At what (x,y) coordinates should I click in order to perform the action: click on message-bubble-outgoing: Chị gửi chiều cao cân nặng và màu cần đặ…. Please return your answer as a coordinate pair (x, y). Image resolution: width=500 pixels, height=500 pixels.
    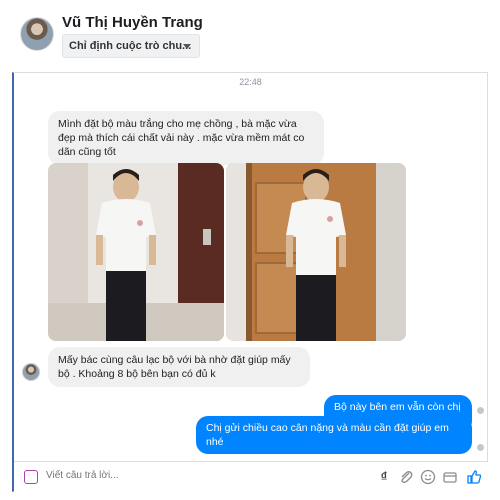
    Looking at the image, I should click on (334, 435).